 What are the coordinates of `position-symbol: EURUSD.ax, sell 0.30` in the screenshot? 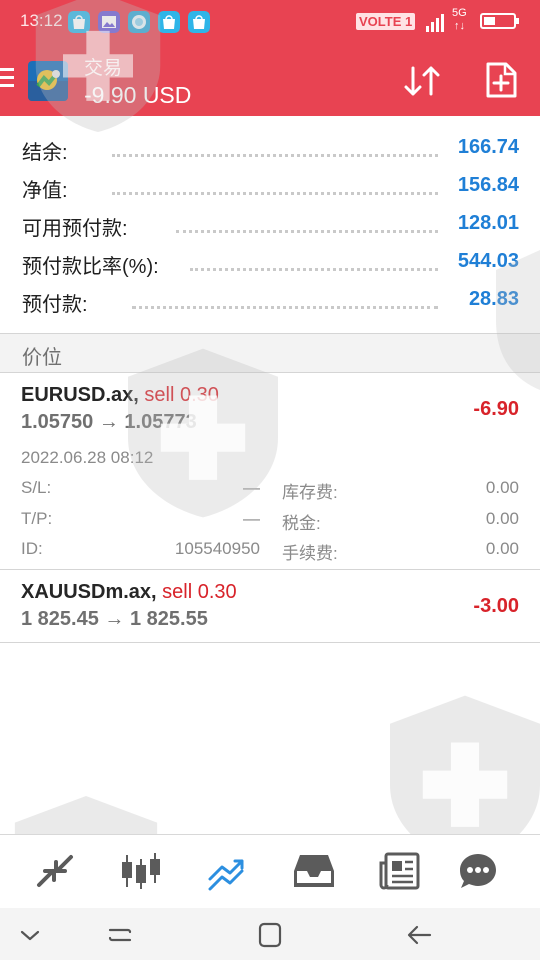 It's located at (120, 395).